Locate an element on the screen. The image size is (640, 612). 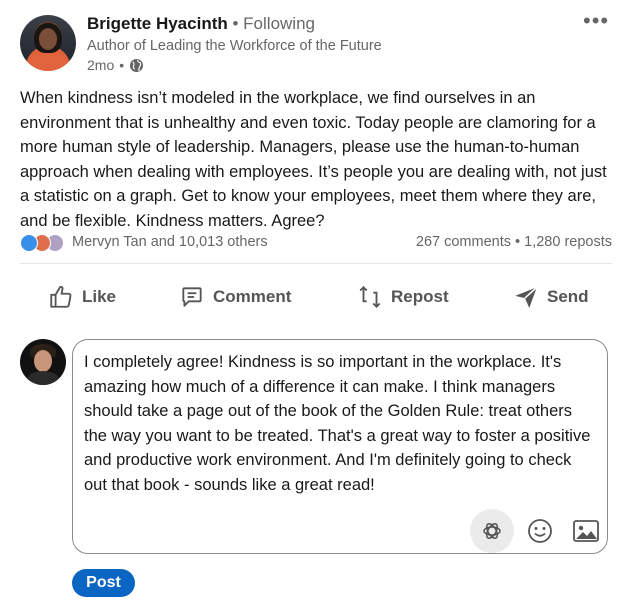
author-name: Brigette Hyacinth is located at coordinates (157, 23).